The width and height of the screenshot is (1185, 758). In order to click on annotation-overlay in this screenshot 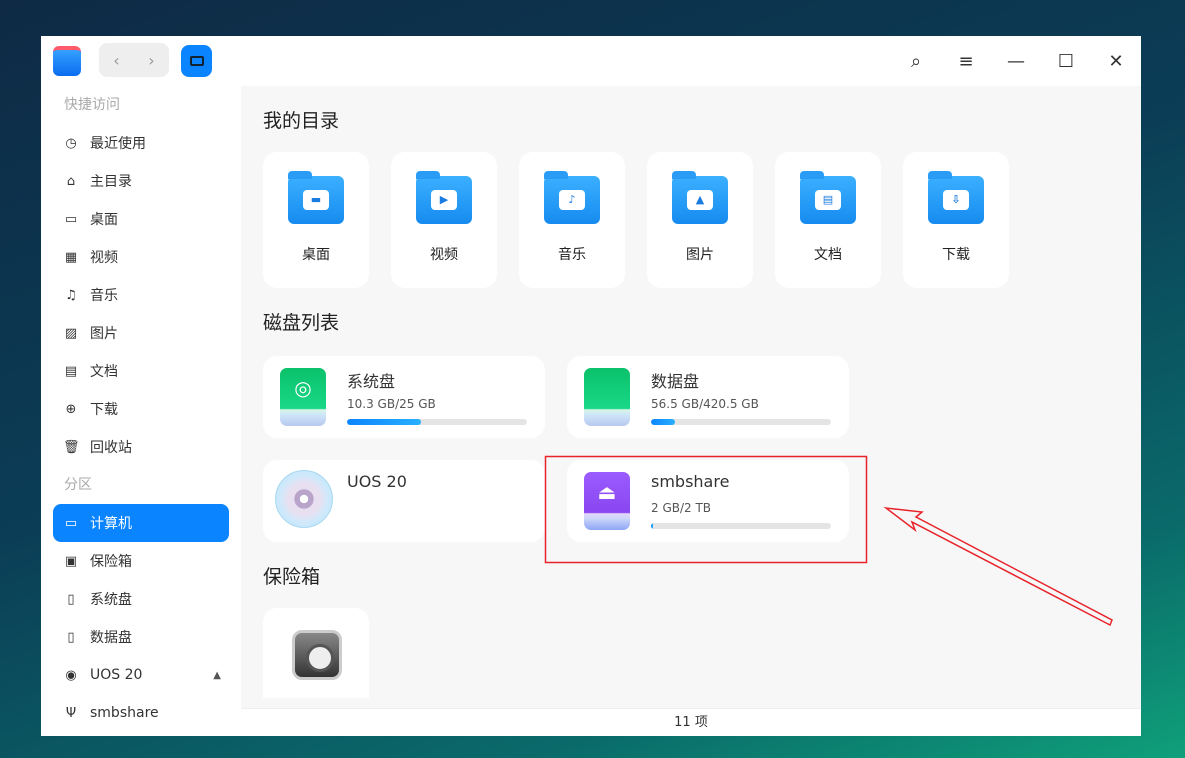, I will do `click(828, 541)`.